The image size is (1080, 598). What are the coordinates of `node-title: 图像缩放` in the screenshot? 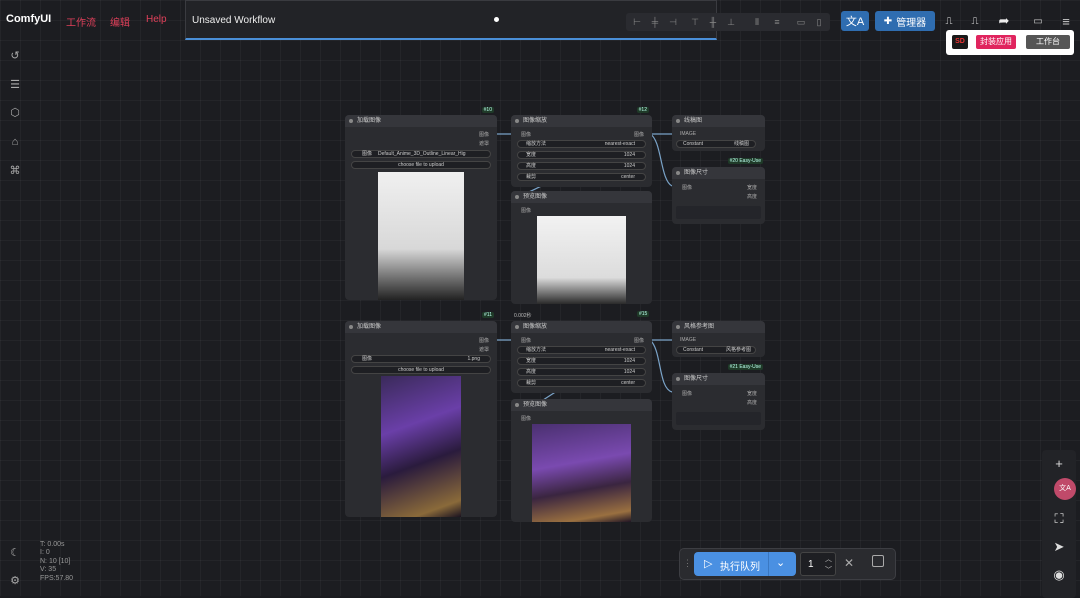 It's located at (581, 121).